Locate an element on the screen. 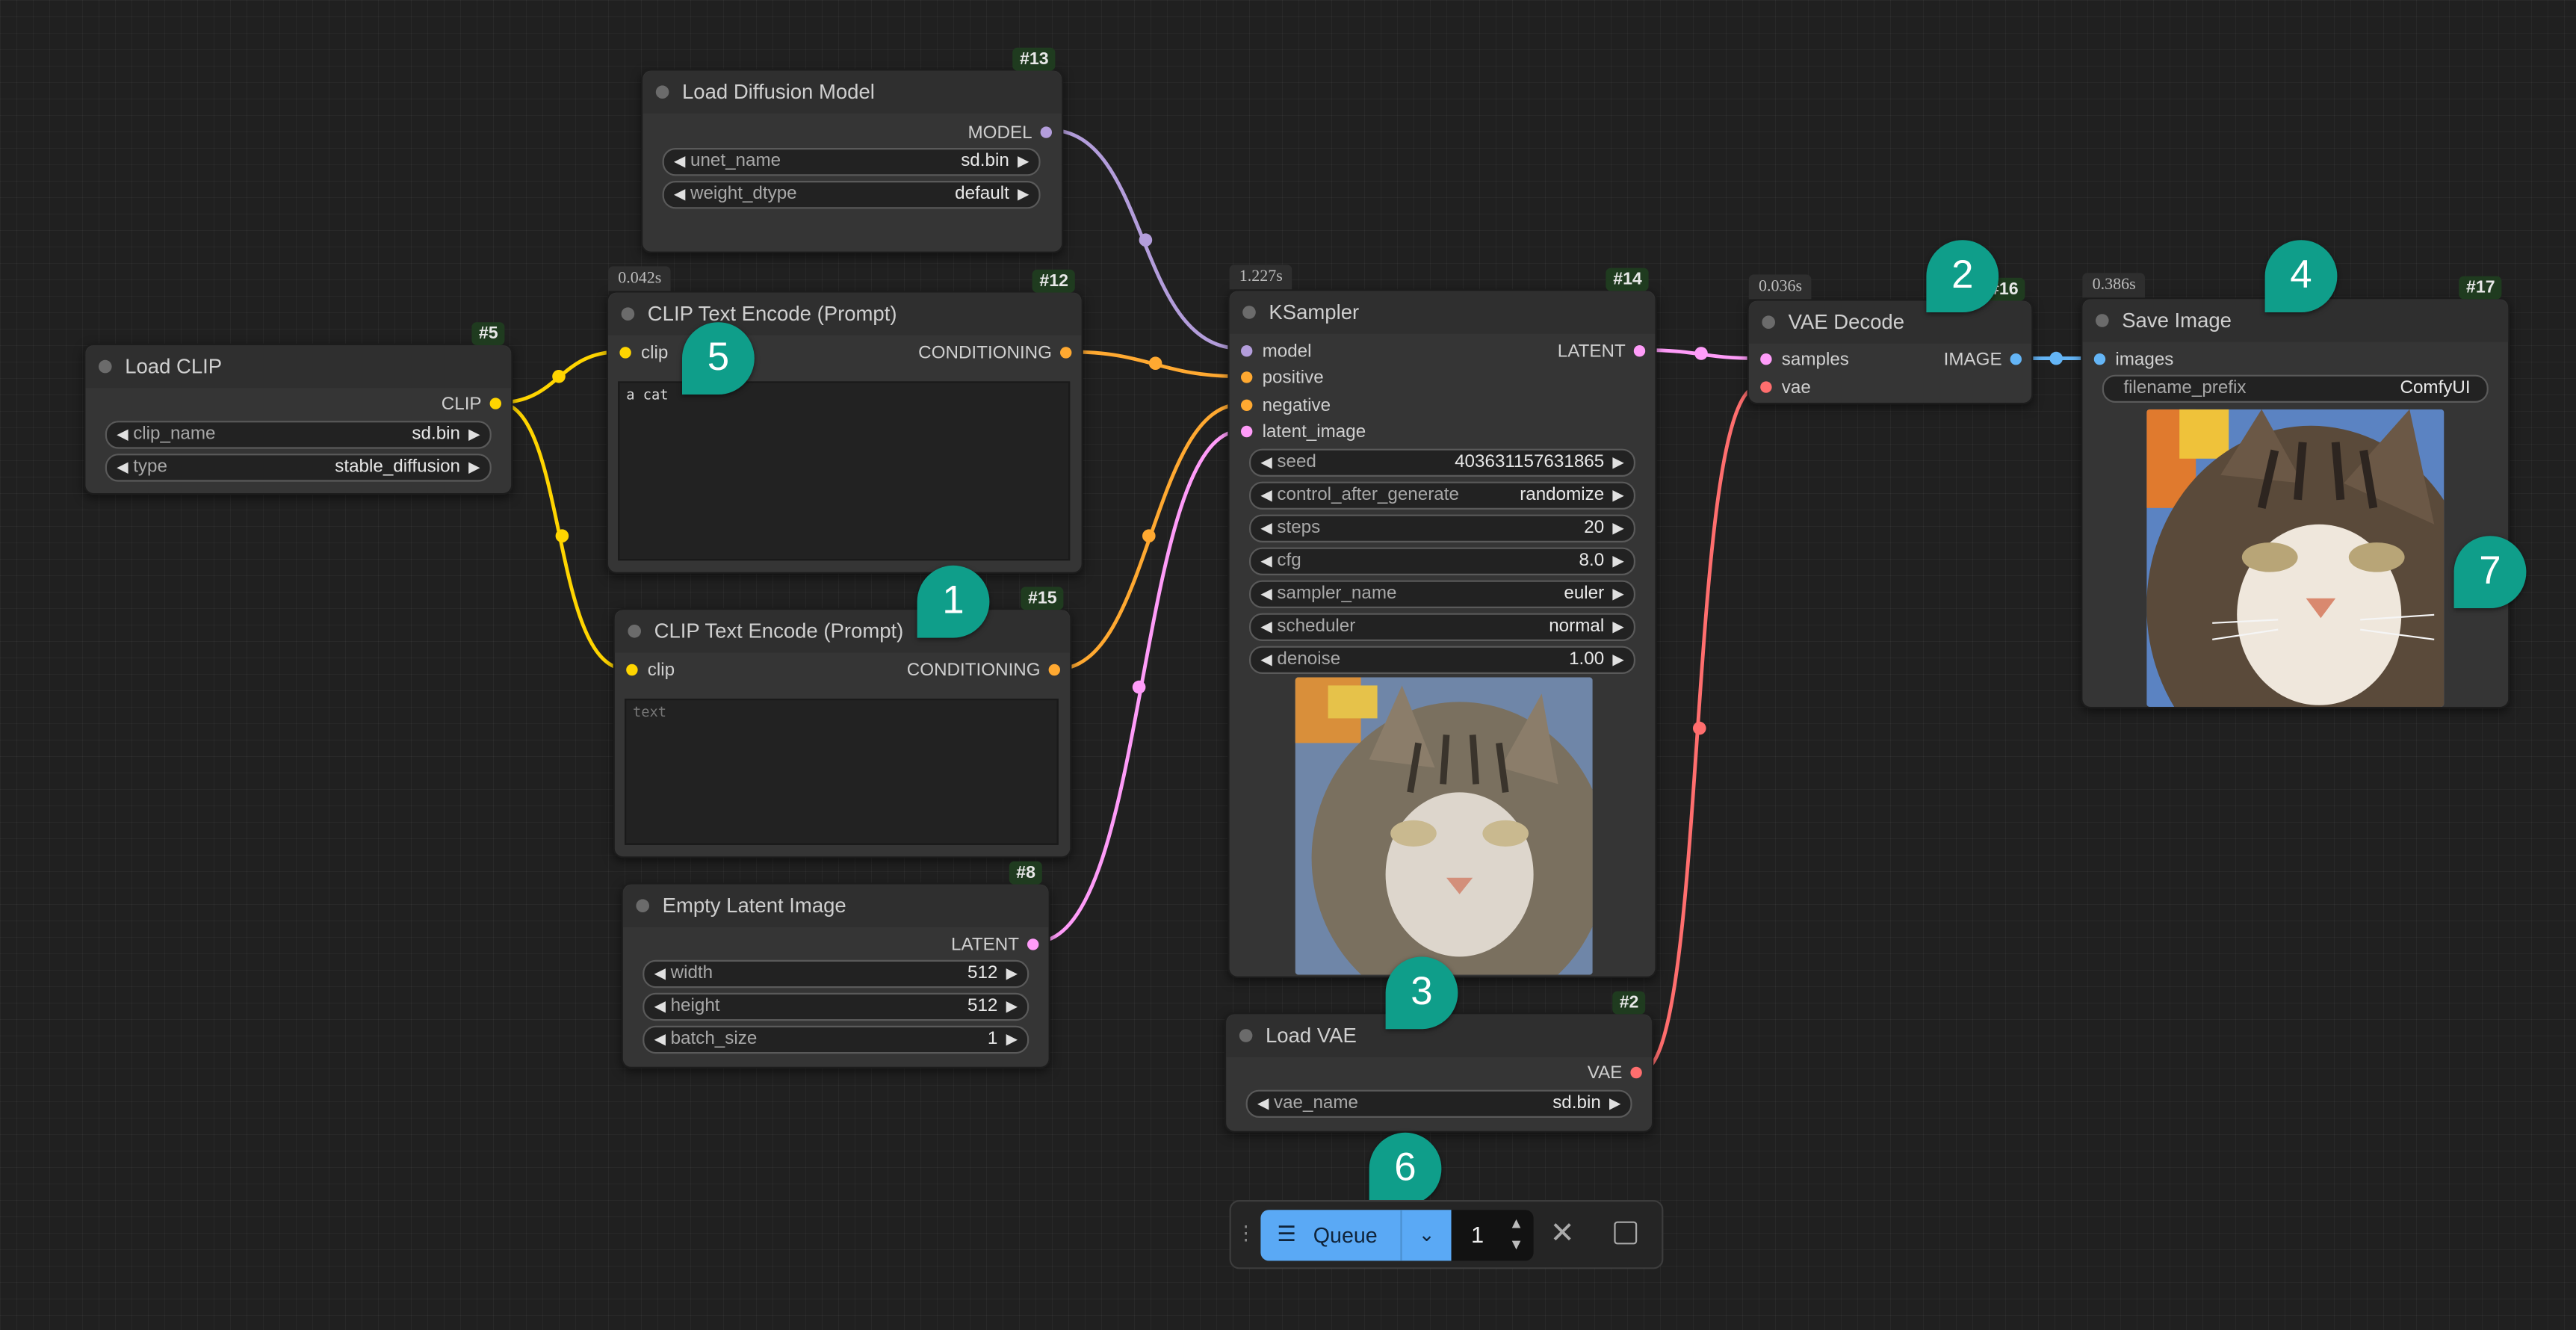 The image size is (2576, 1330). widget-filename-prefix: filename_prefix ComfyUI is located at coordinates (2295, 388).